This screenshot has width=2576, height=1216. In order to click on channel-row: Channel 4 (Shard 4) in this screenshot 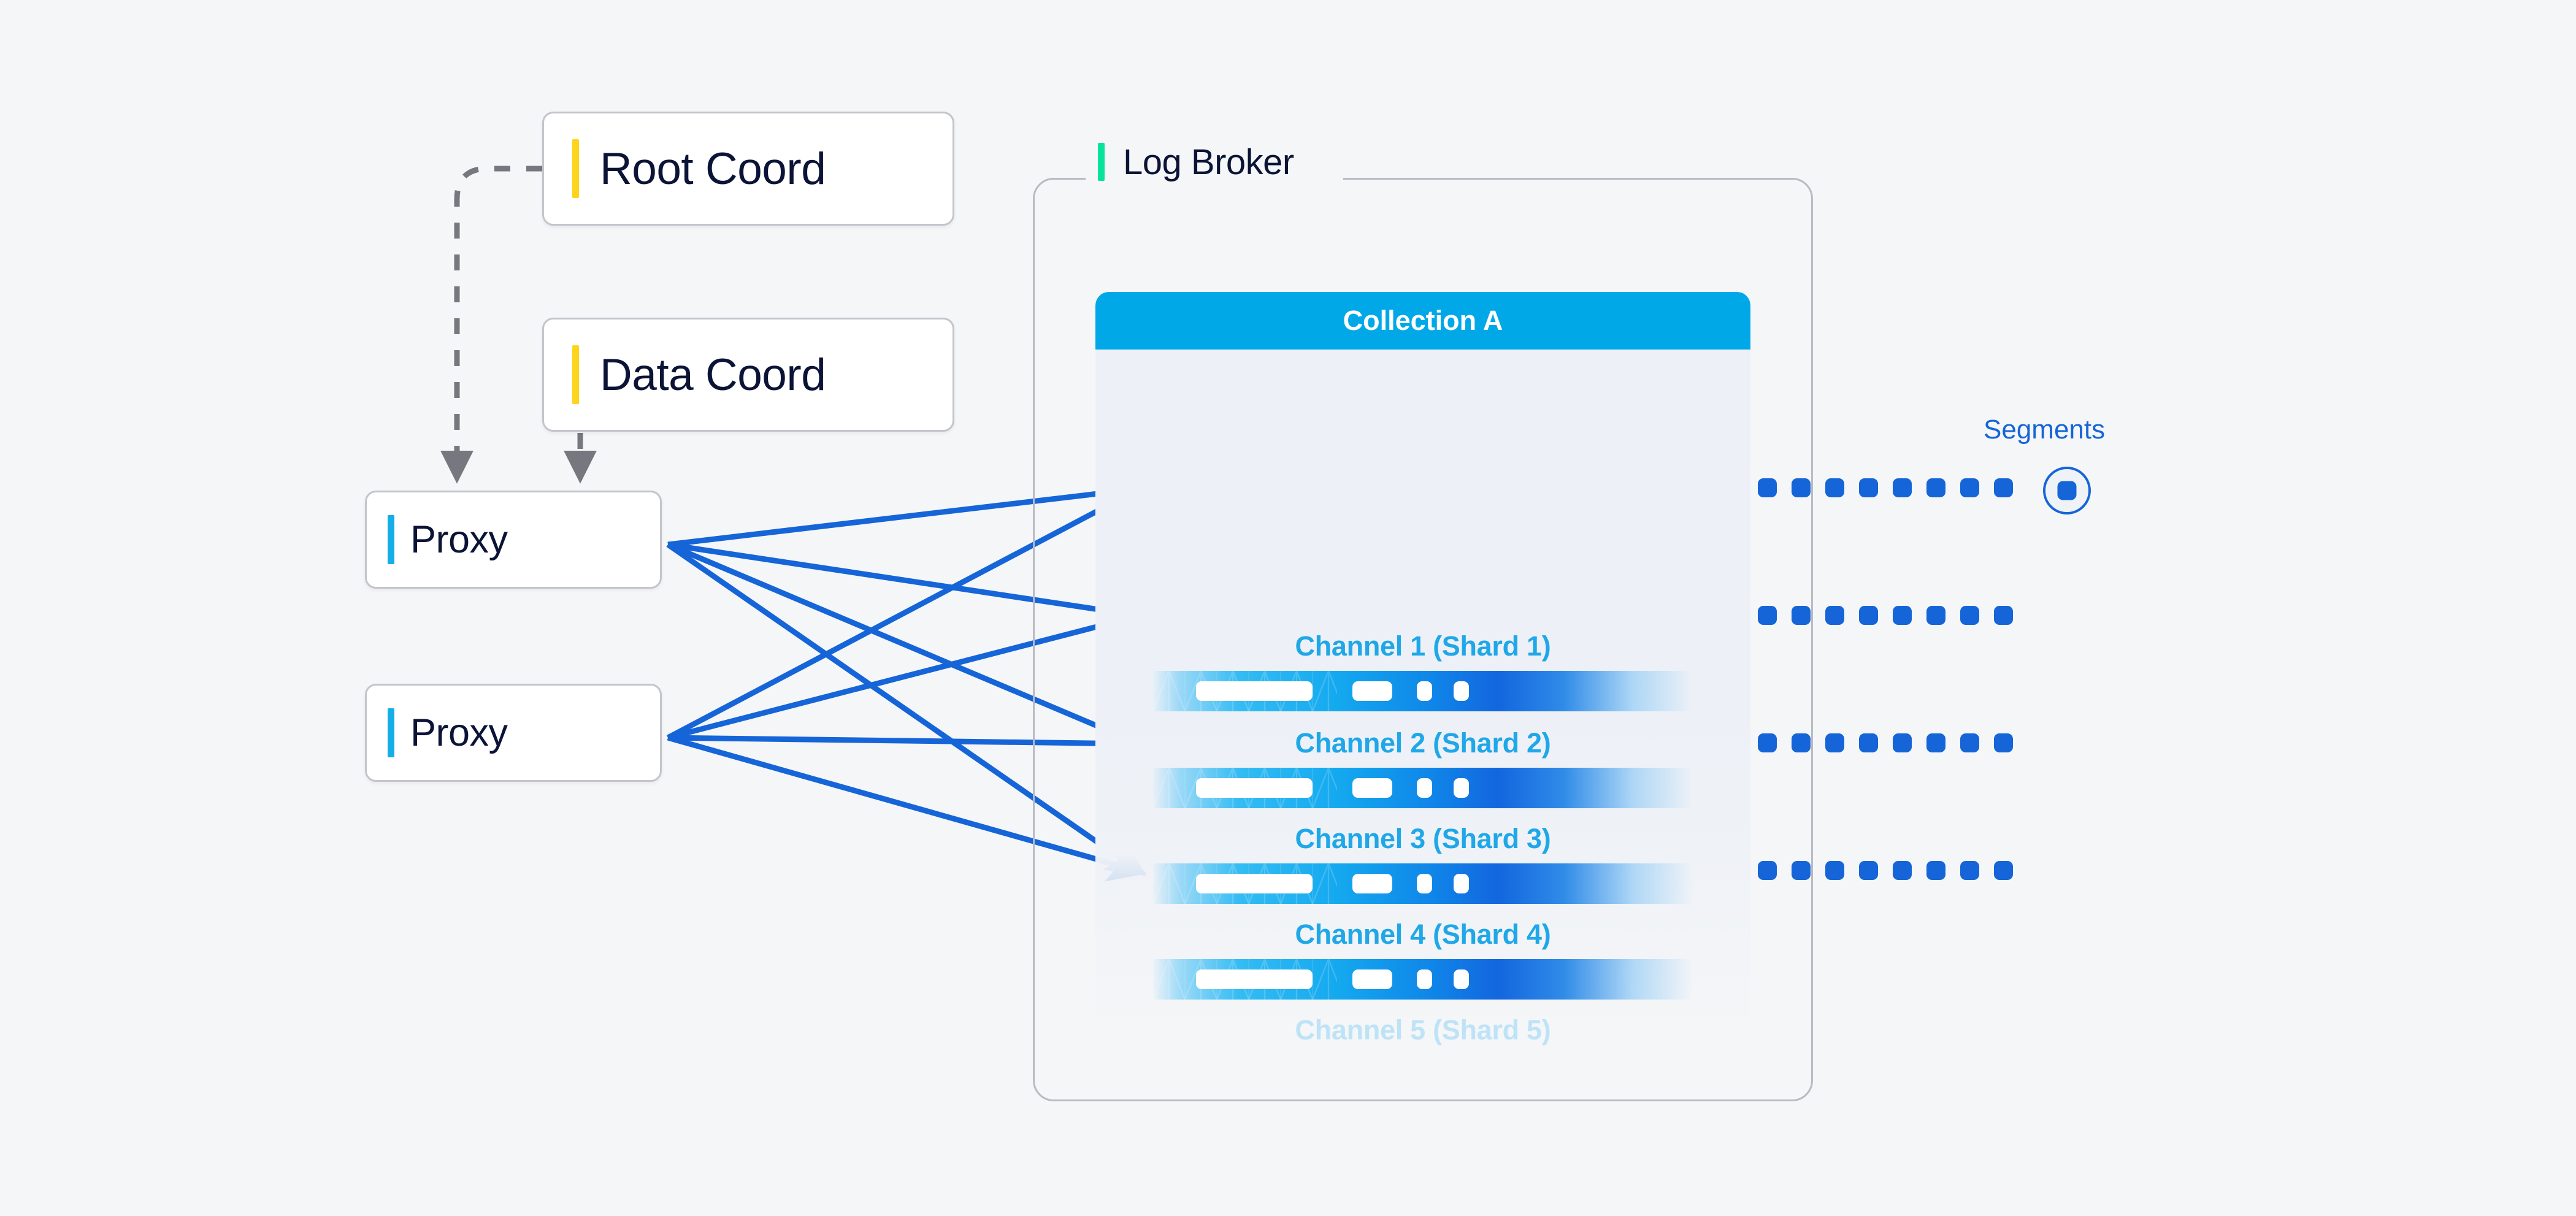, I will do `click(1422, 959)`.